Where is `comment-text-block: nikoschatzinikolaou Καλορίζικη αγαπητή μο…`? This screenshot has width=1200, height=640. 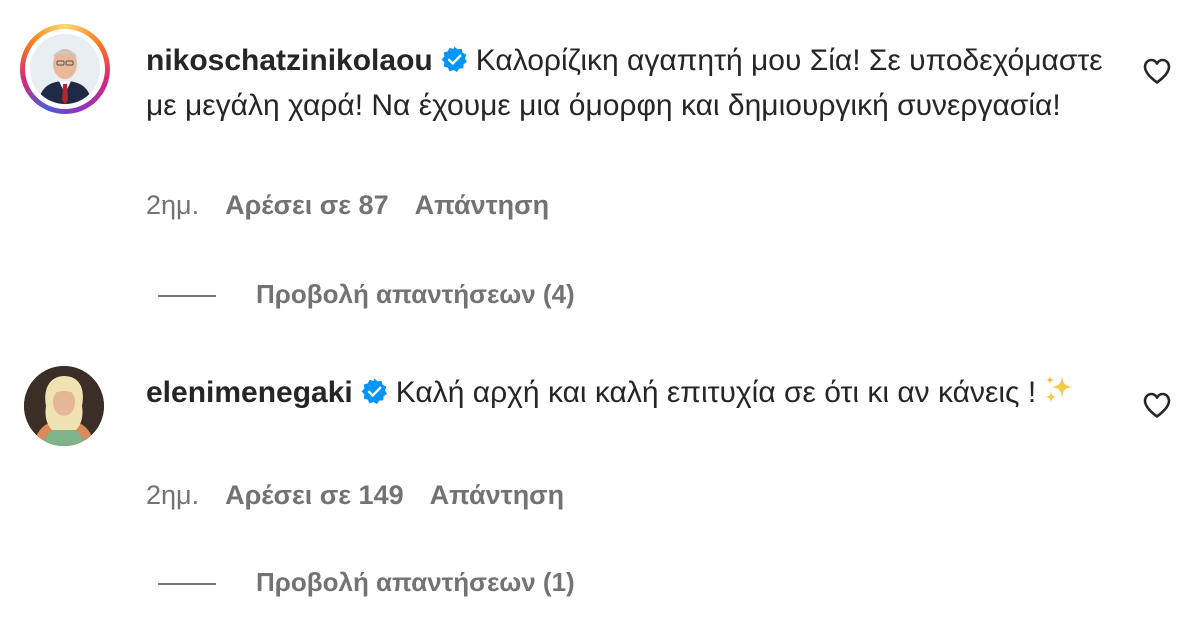
comment-text-block: nikoschatzinikolaou Καλορίζικη αγαπητή μο… is located at coordinates (626, 83).